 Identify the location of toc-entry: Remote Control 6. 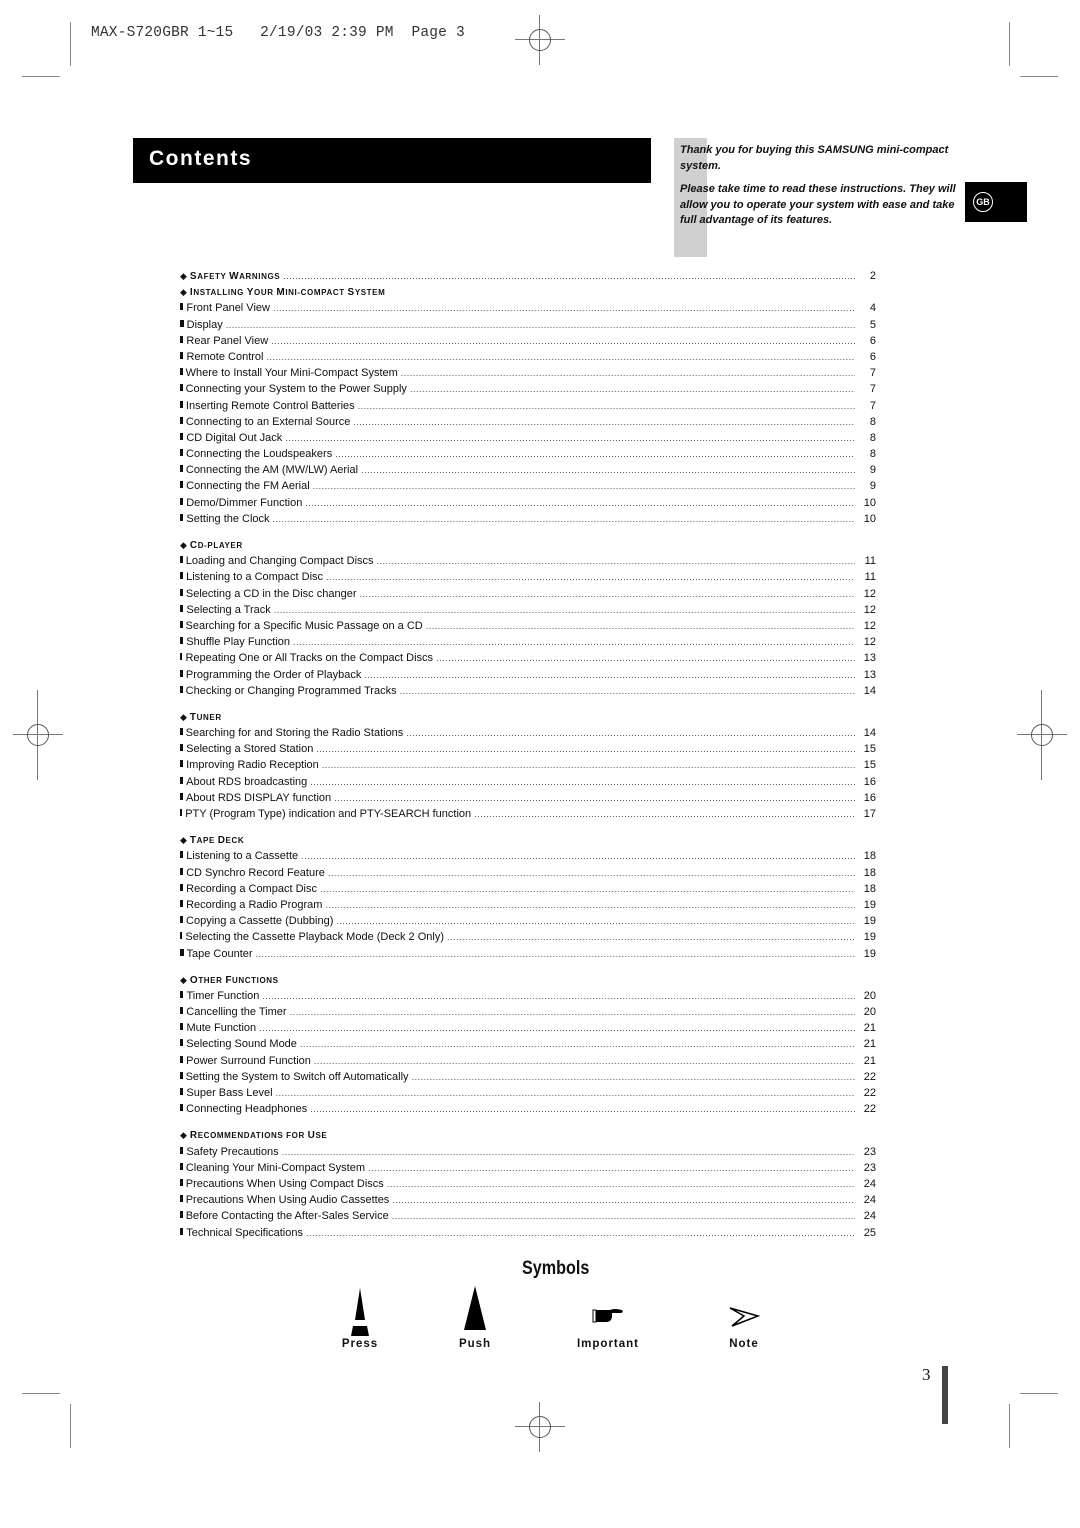
(528, 357).